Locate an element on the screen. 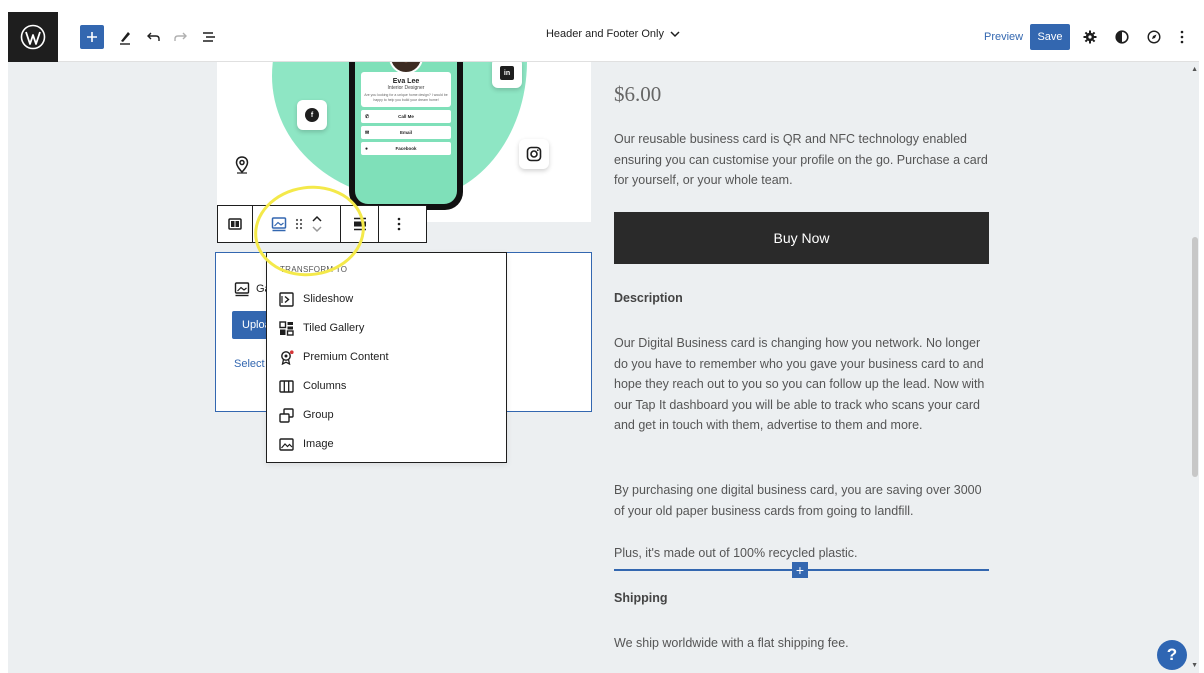  gallery-icon is located at coordinates (242, 289).